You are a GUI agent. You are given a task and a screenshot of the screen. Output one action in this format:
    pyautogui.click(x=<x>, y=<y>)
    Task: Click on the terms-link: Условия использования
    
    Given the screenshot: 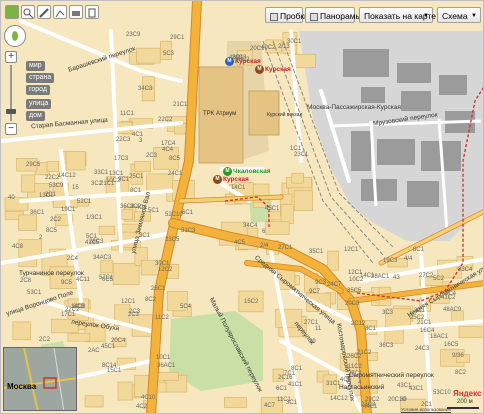 What is the action you would take?
    pyautogui.click(x=426, y=409)
    